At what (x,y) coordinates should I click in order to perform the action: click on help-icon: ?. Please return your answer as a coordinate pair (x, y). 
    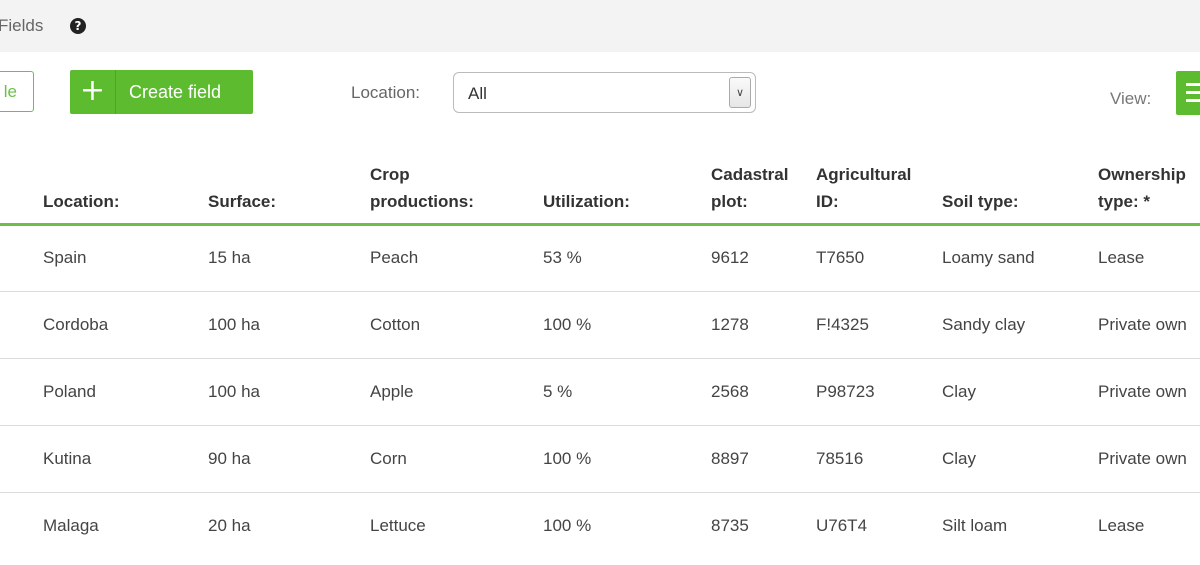
    Looking at the image, I should click on (78, 26).